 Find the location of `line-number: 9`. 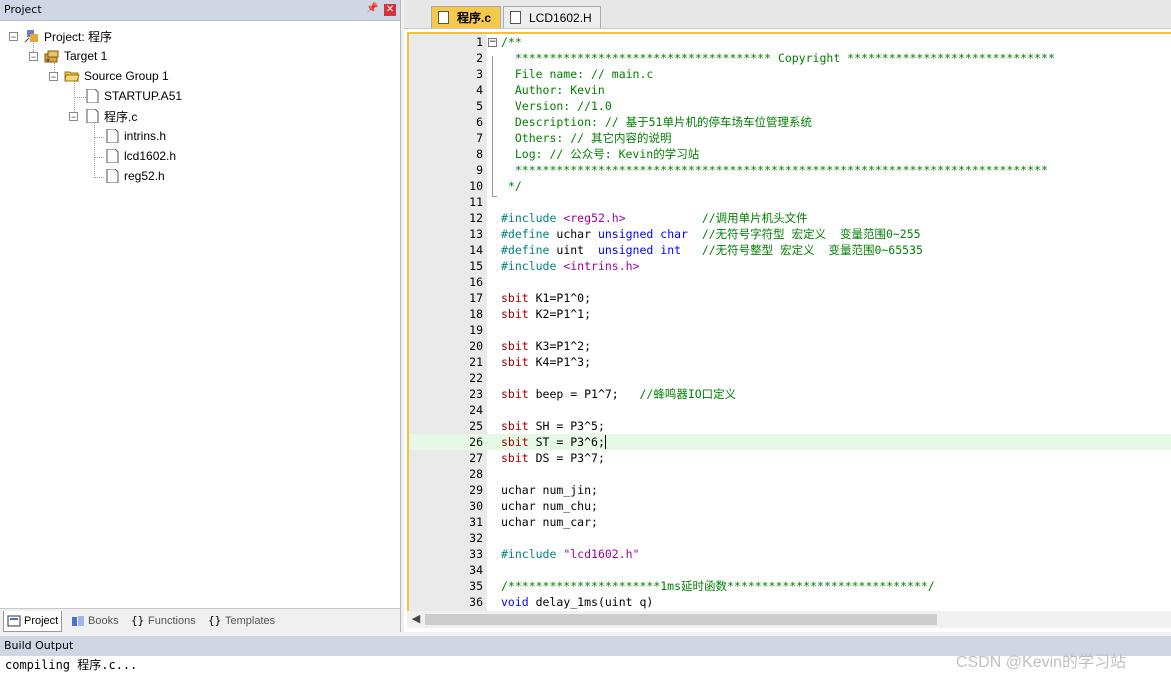

line-number: 9 is located at coordinates (479, 170).